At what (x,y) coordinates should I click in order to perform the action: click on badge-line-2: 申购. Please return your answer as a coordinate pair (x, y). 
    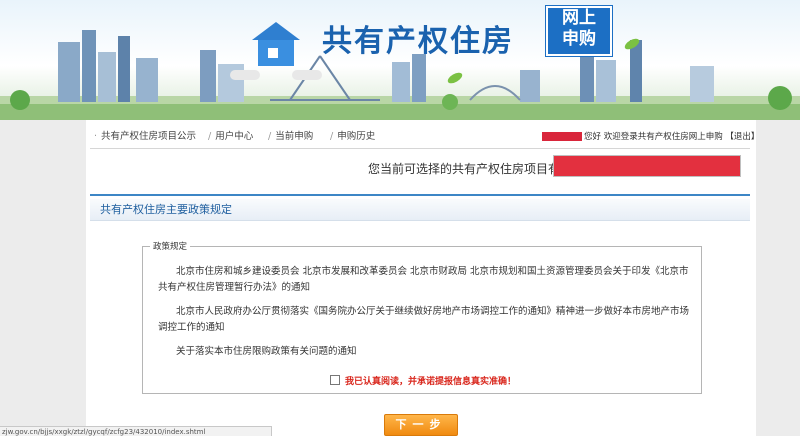
    Looking at the image, I should click on (579, 39).